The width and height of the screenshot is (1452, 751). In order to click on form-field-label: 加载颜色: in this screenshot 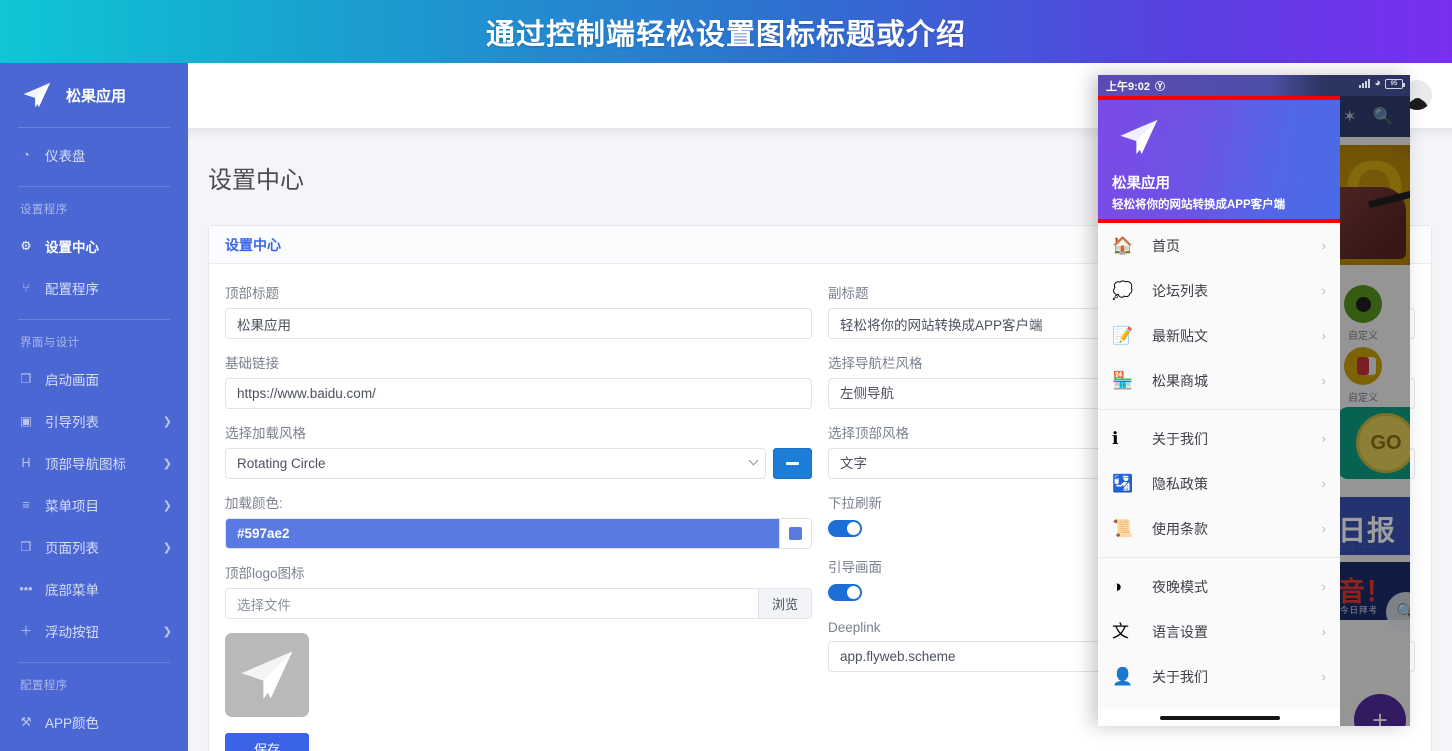, I will do `click(254, 503)`.